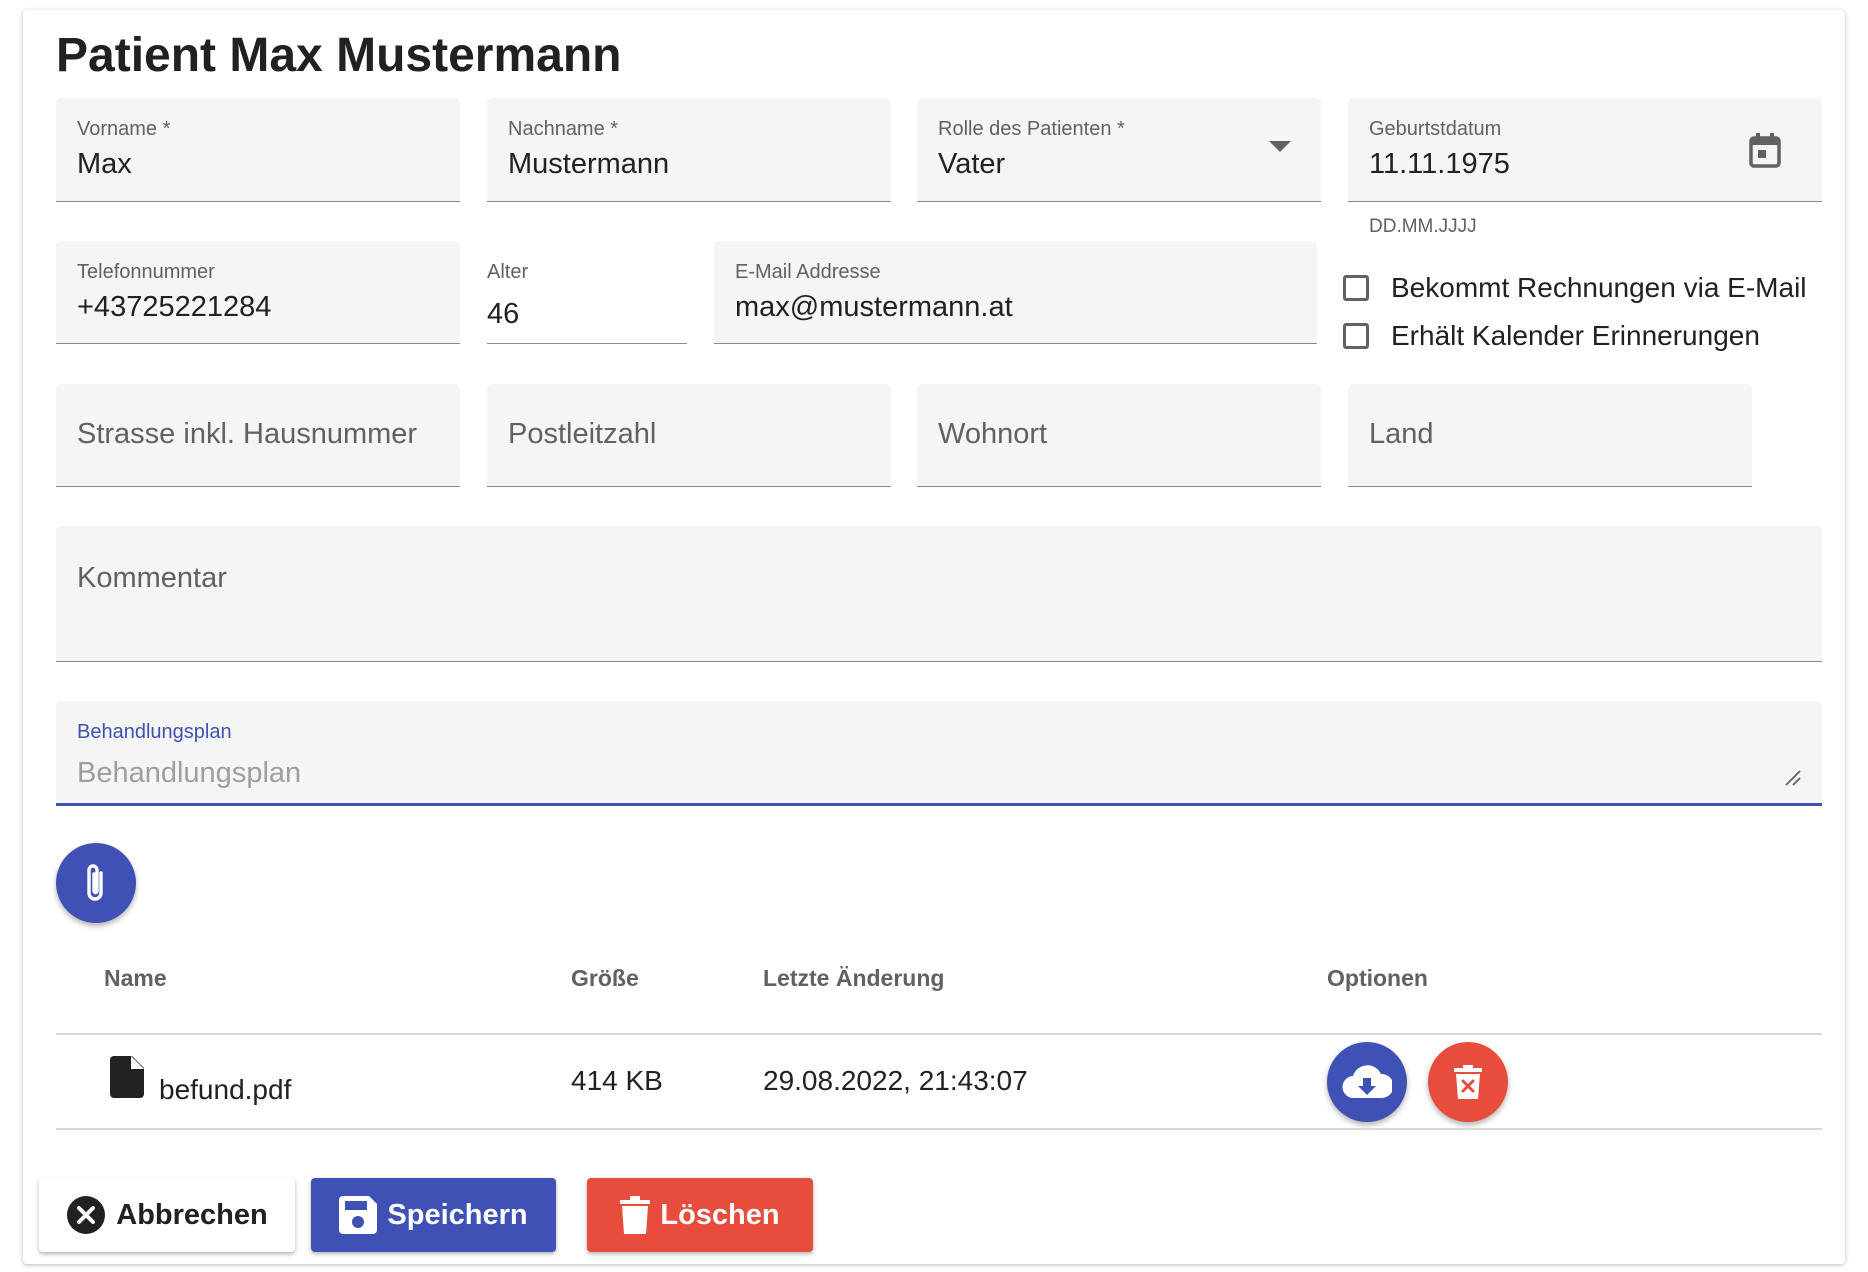 This screenshot has width=1868, height=1272. Describe the element at coordinates (1435, 129) in the screenshot. I see `geburtsdatum-label: Geburtstdatum` at that location.